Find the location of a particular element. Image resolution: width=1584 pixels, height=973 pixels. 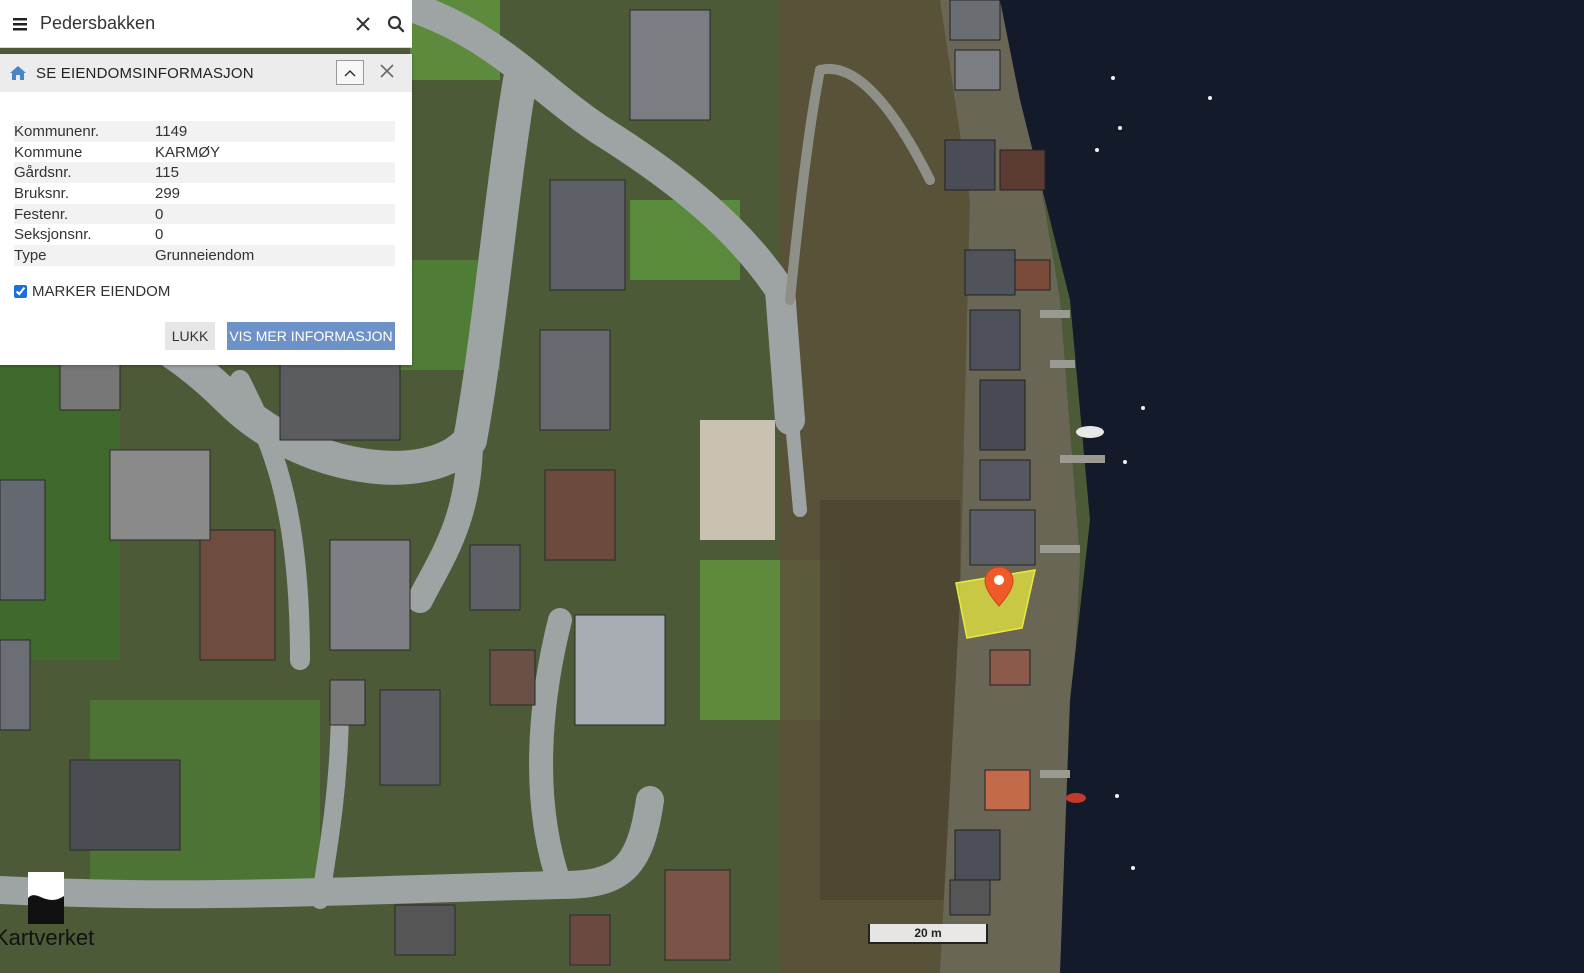

info-key: Gårdsnr. is located at coordinates (43, 173).